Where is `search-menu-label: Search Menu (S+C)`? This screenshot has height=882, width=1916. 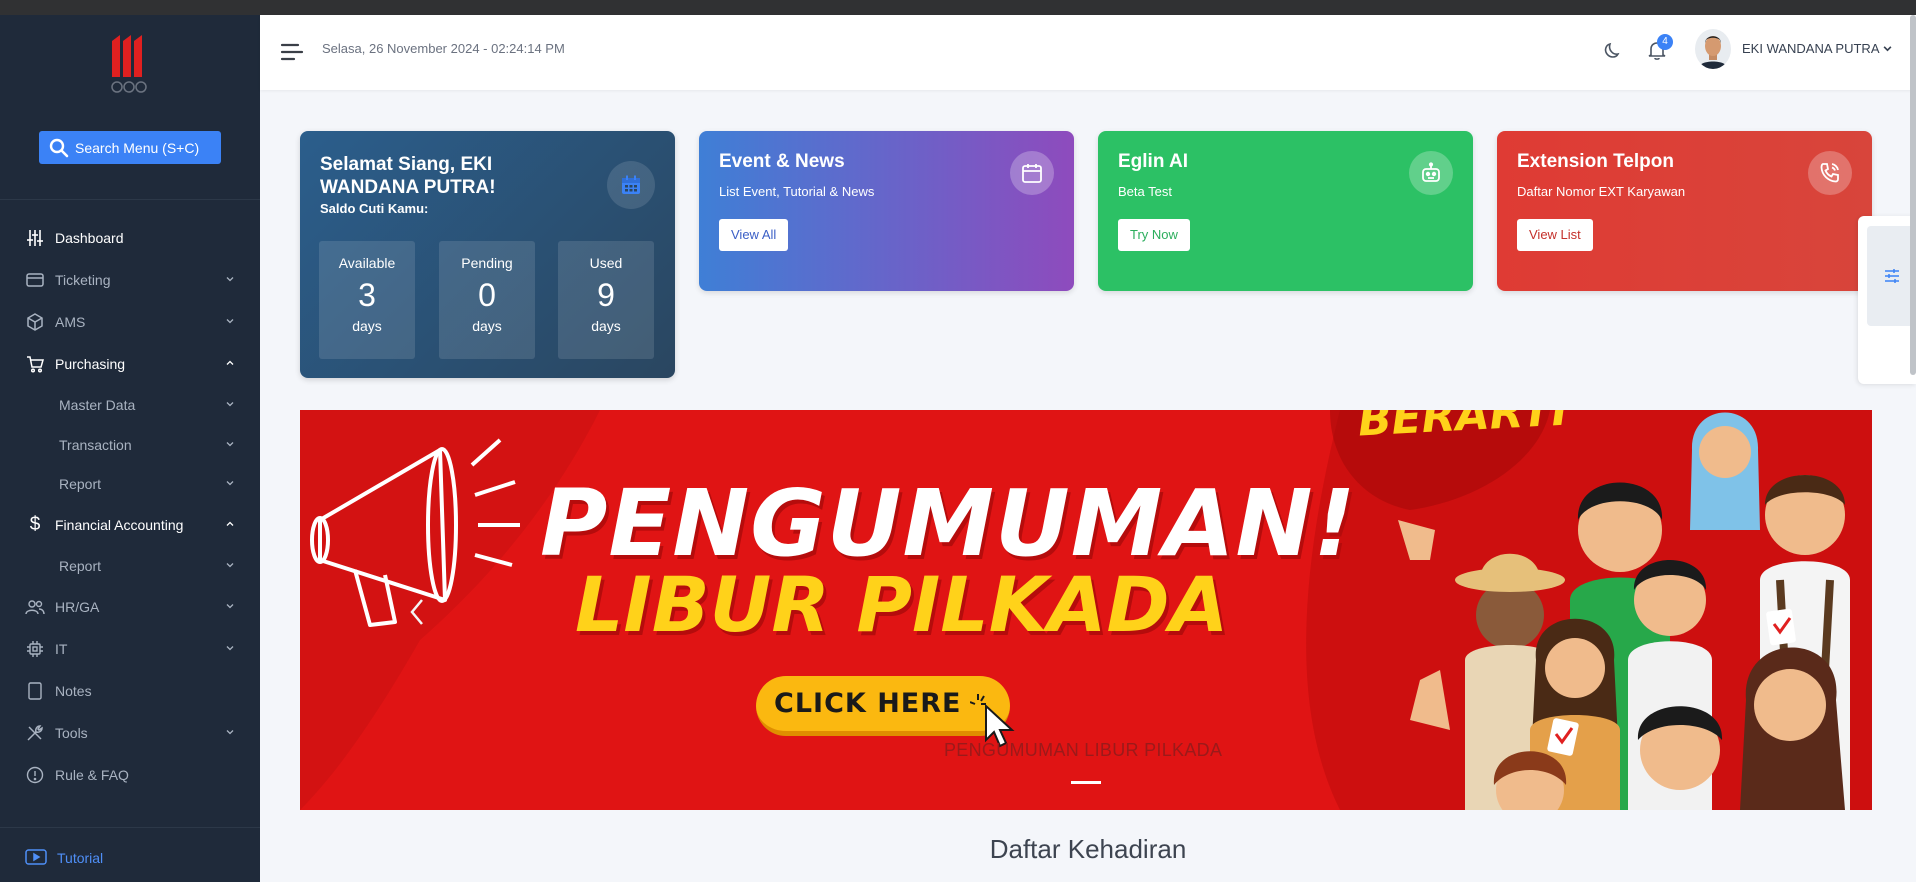 search-menu-label: Search Menu (S+C) is located at coordinates (137, 147).